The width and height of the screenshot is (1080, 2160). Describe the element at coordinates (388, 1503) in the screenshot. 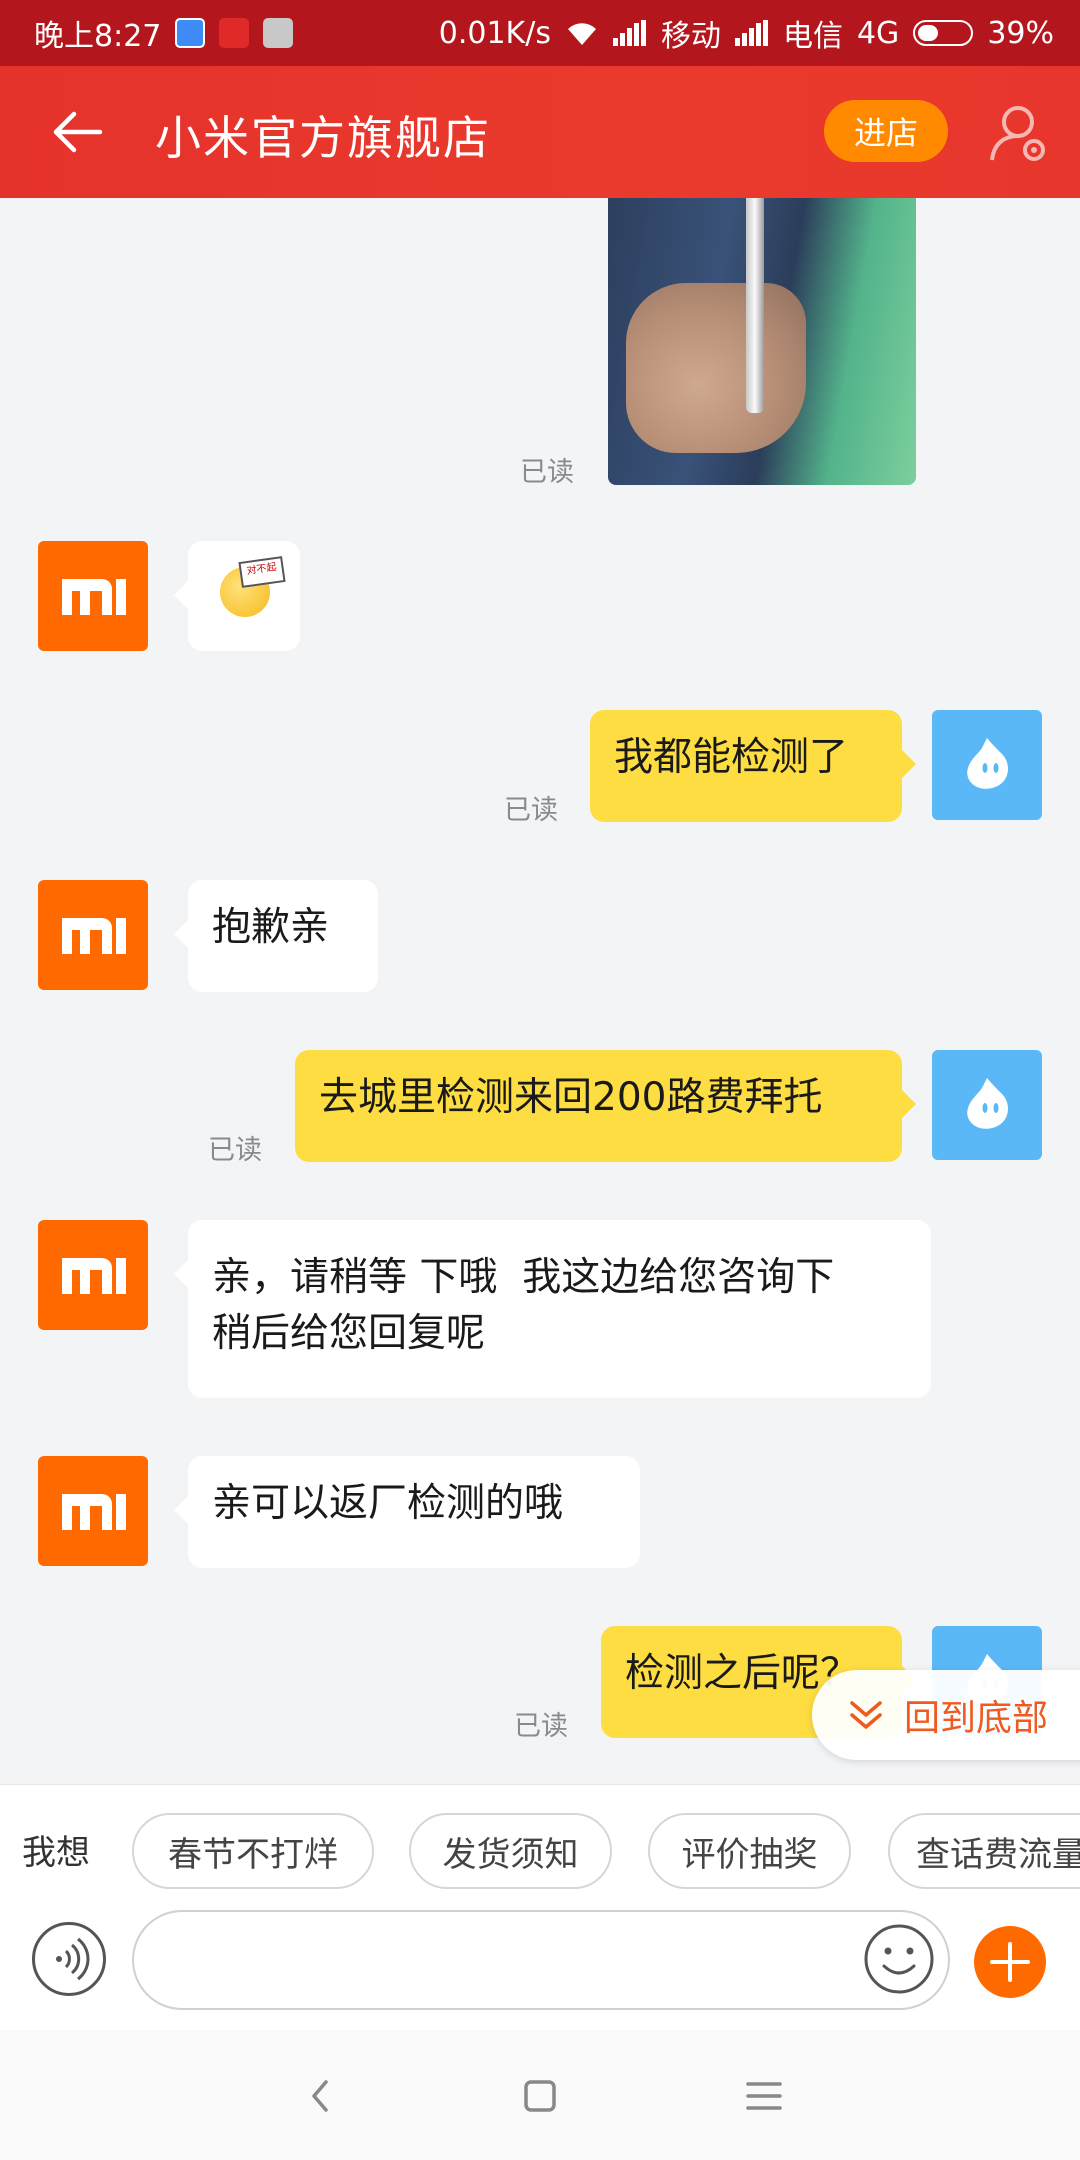

I see `message-text: 亲可以返厂检测的哦` at that location.